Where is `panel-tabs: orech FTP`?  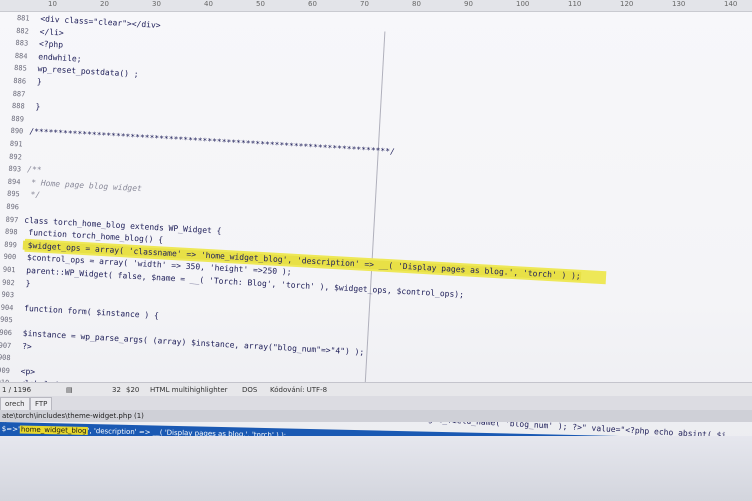
panel-tabs: orech FTP is located at coordinates (376, 403).